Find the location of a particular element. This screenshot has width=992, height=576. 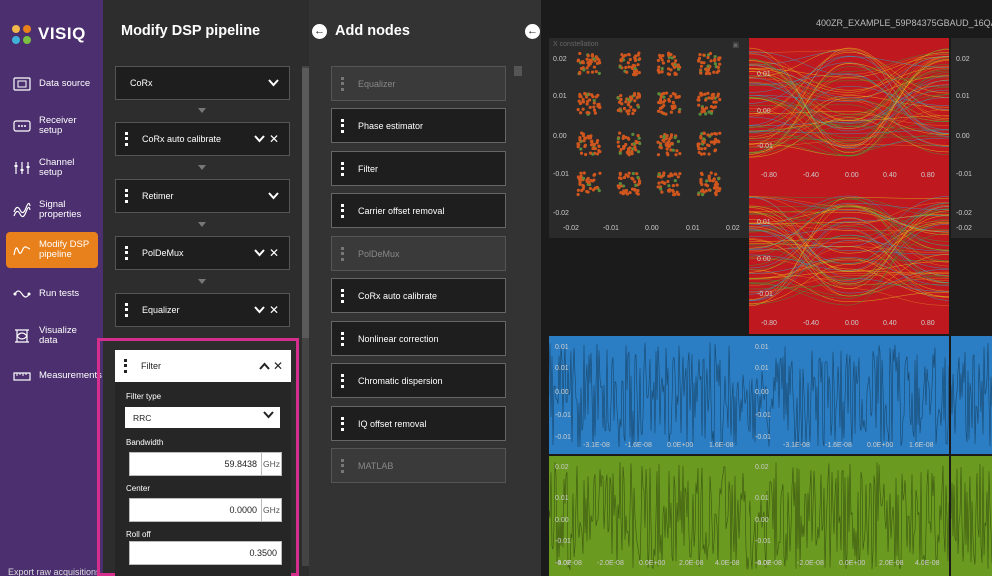

y-tick-label: 0.02 is located at coordinates (560, 59).